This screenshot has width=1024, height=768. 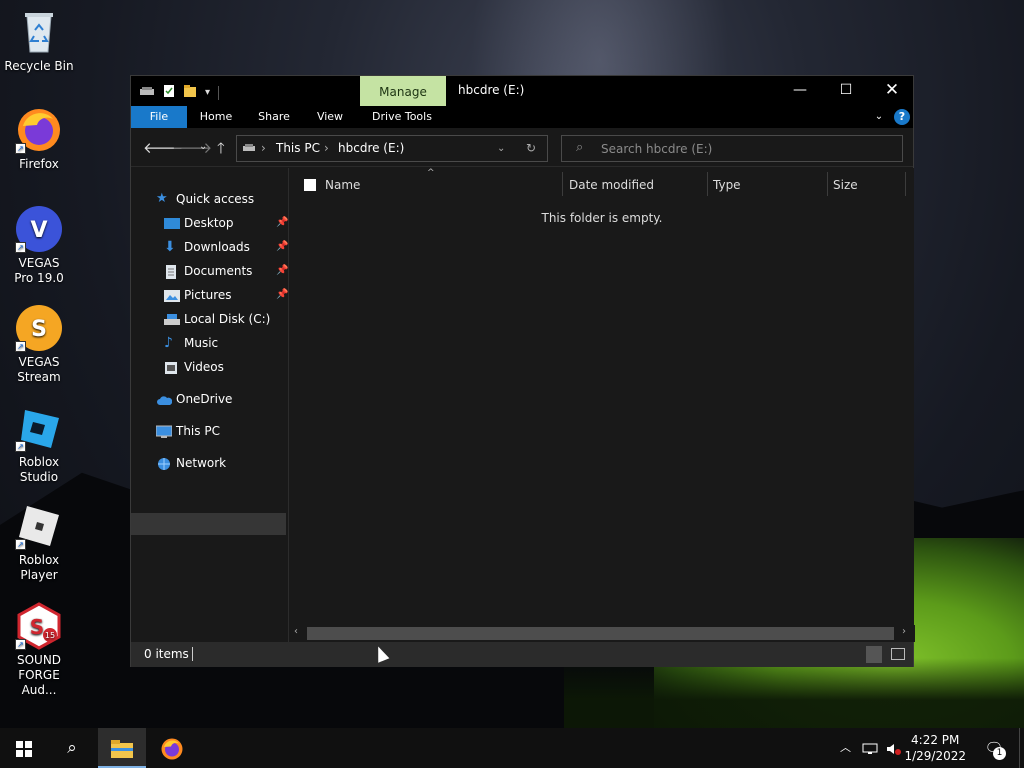 What do you see at coordinates (402, 117) in the screenshot?
I see `tab-drive-tools: Drive Tools` at bounding box center [402, 117].